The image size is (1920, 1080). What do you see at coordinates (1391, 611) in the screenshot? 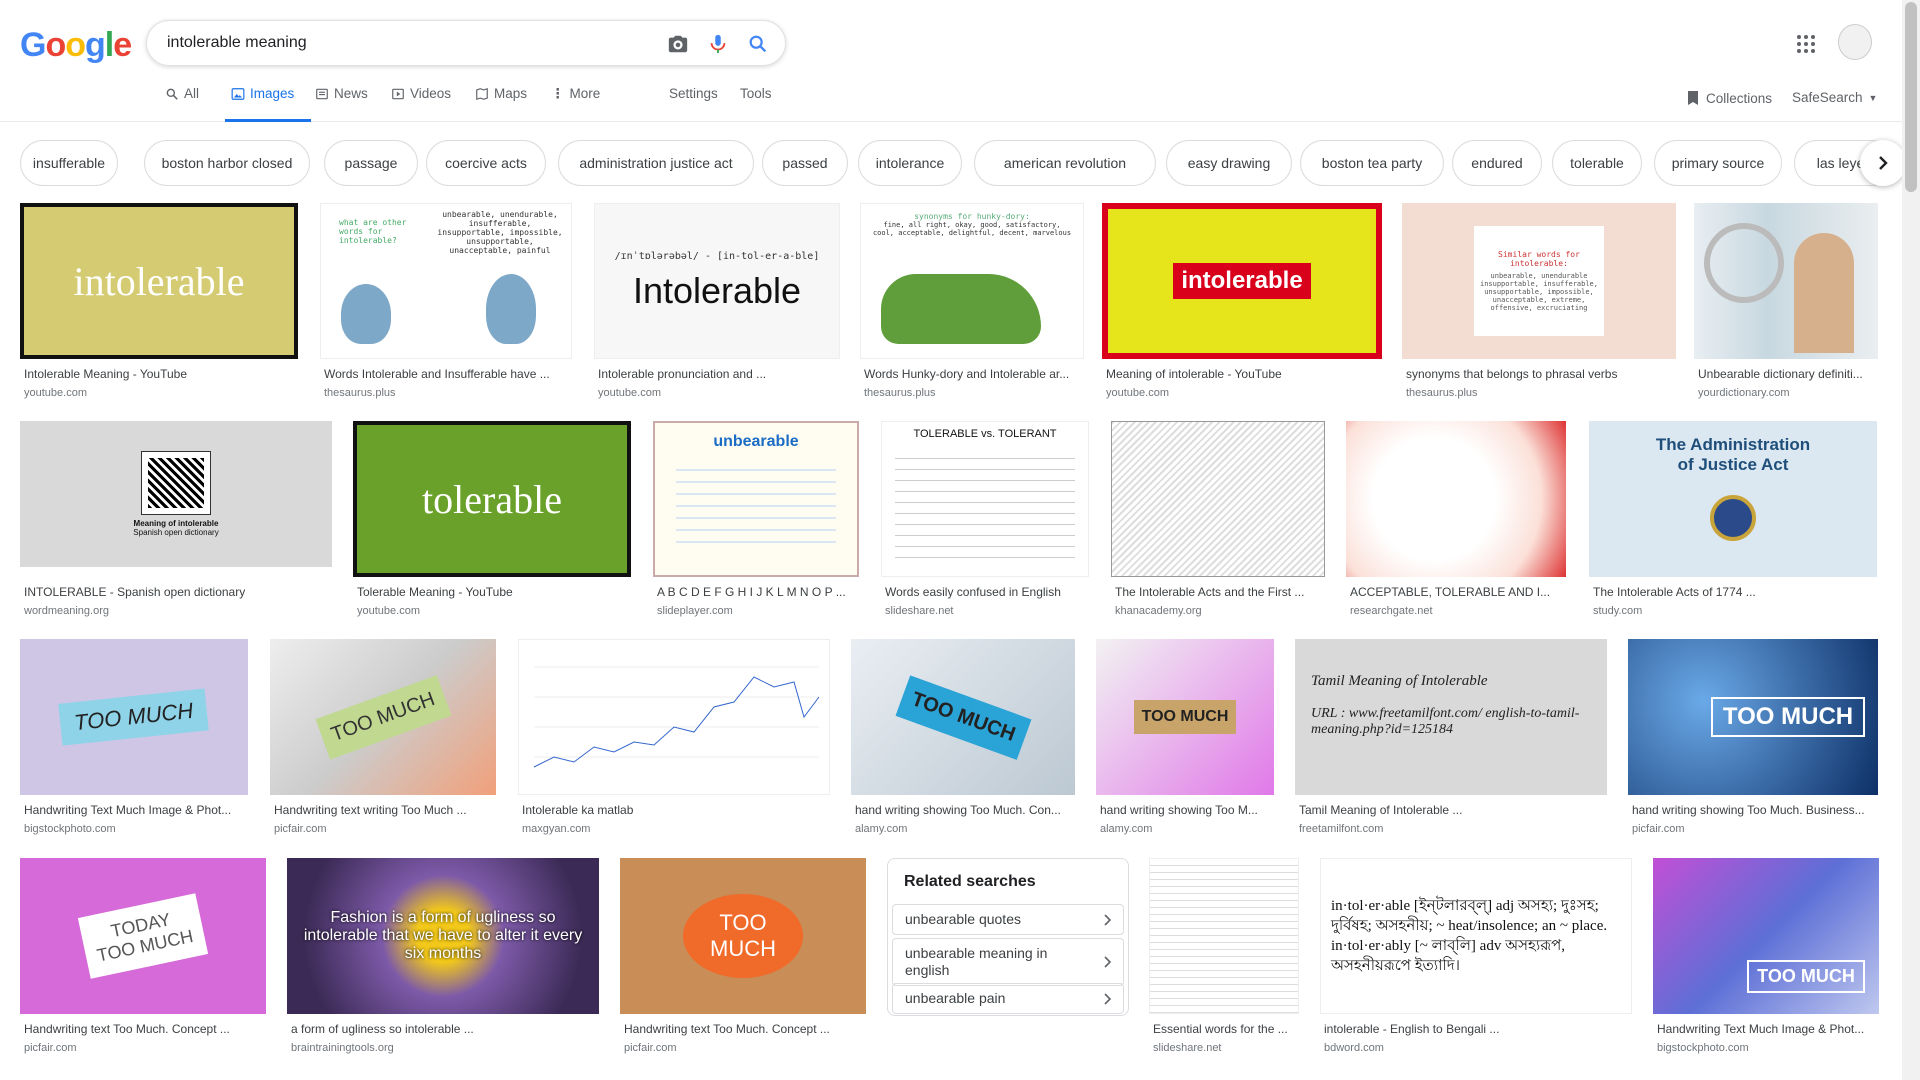
I see `result-source: researchgate.net` at bounding box center [1391, 611].